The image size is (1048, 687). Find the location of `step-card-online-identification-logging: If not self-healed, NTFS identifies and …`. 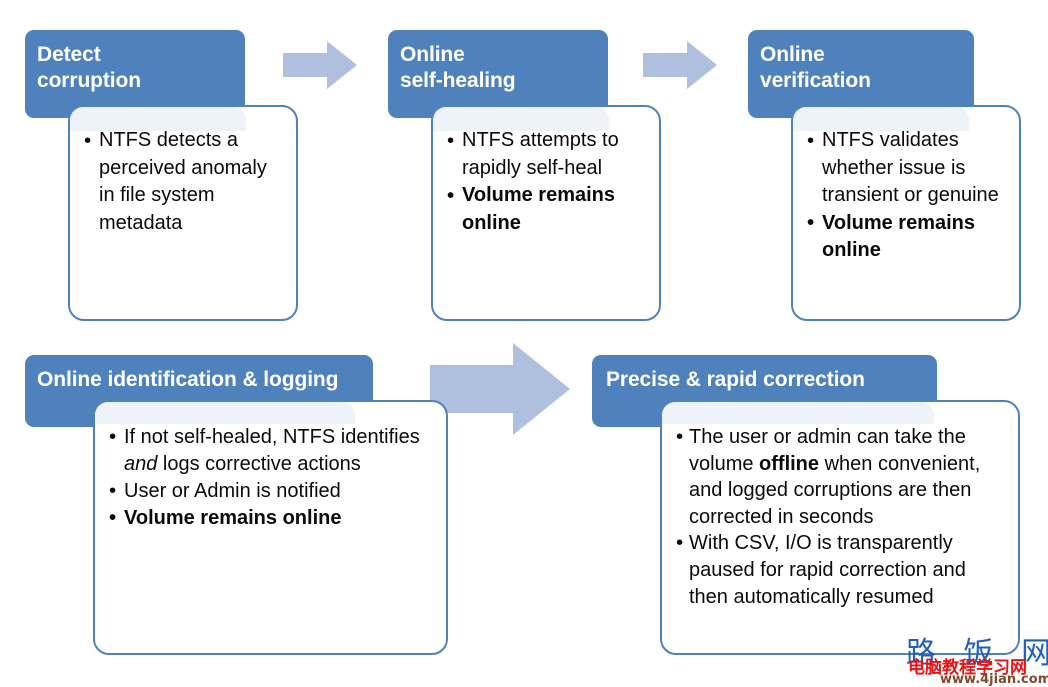

step-card-online-identification-logging: If not self-healed, NTFS identifies and … is located at coordinates (270, 527).